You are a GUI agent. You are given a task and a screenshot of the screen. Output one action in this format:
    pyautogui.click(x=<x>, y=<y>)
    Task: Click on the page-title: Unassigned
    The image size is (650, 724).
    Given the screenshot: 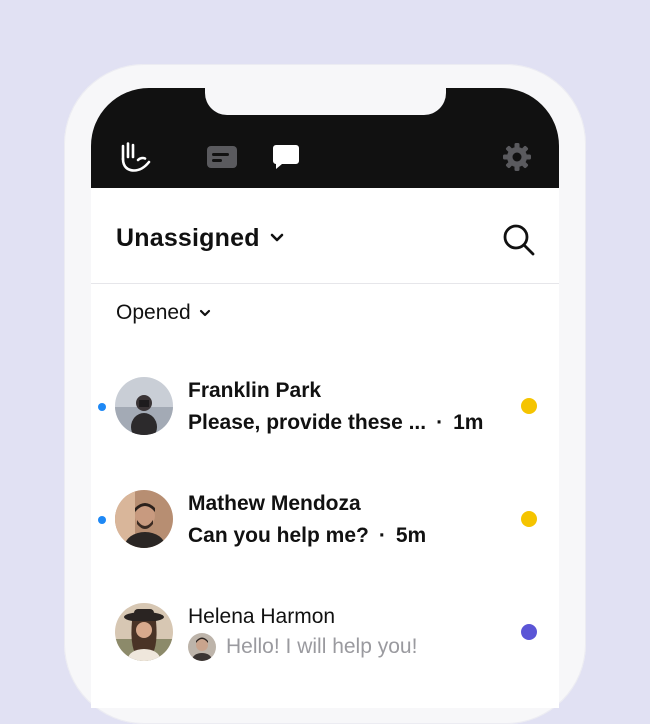 What is the action you would take?
    pyautogui.click(x=188, y=238)
    